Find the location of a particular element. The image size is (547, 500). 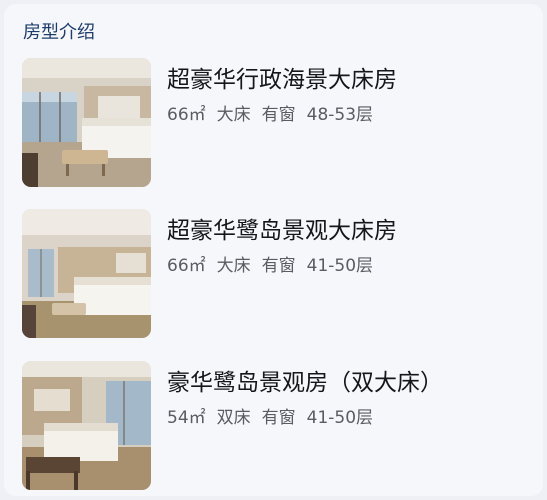

room-name: 豪华鹭岛景观房（双大床） is located at coordinates (305, 383).